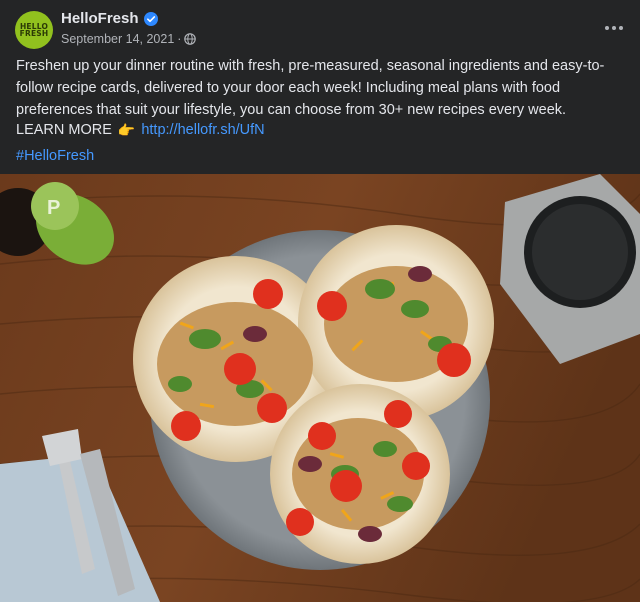 This screenshot has height=602, width=640. What do you see at coordinates (117, 39) in the screenshot?
I see `post-date: September 14, 2021` at bounding box center [117, 39].